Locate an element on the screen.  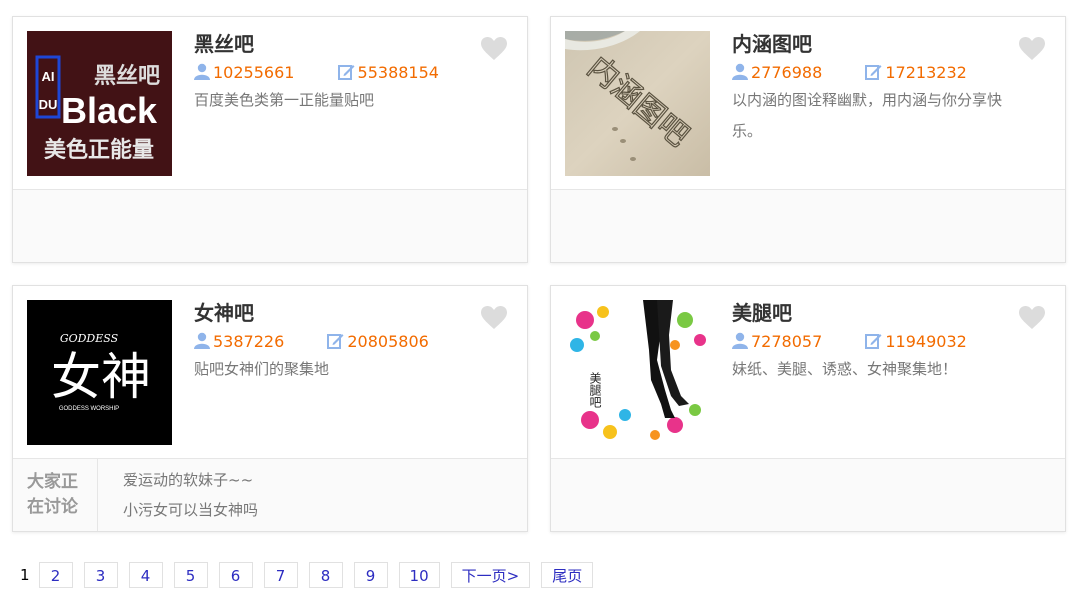
post-count: 55388154 is located at coordinates (388, 73).